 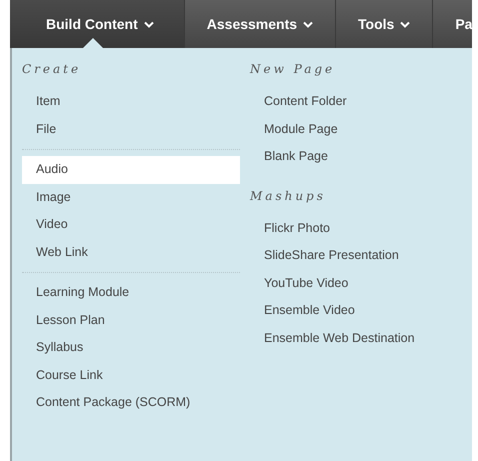 I want to click on menu-item: Blank Page, so click(x=332, y=156).